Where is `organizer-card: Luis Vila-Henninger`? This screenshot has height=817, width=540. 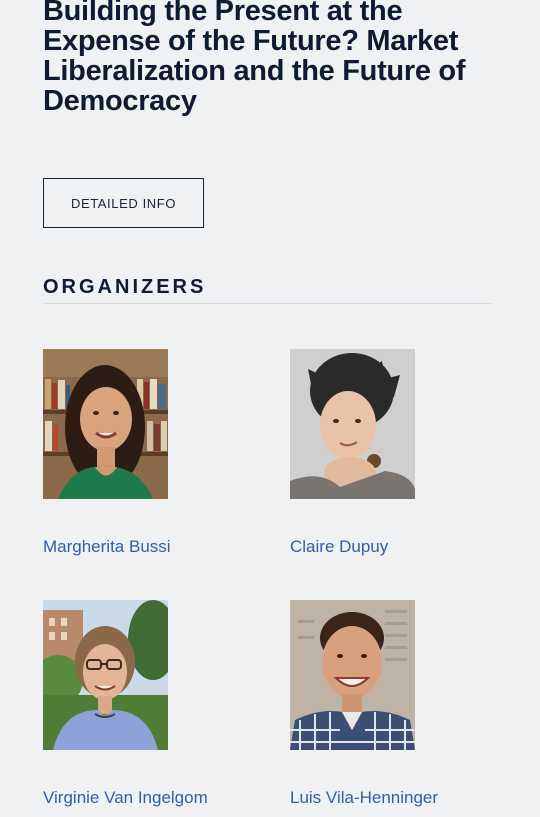
organizer-card: Luis Vila-Henninger is located at coordinates (400, 704).